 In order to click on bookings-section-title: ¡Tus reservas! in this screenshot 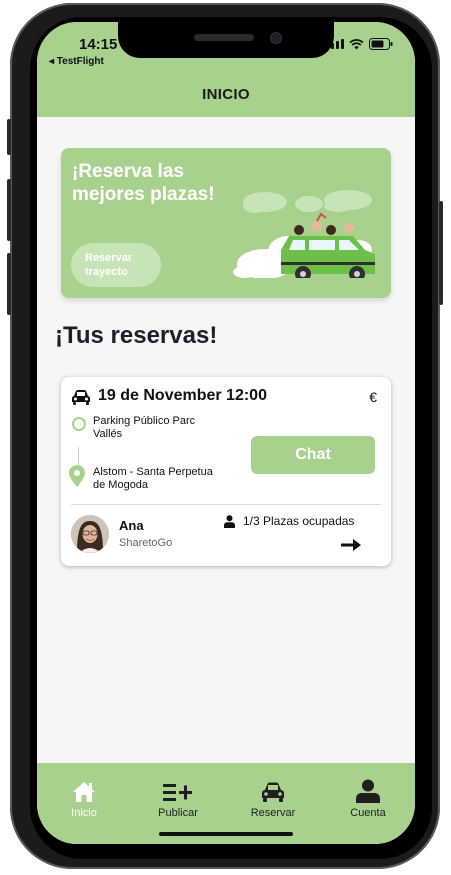, I will do `click(136, 335)`.